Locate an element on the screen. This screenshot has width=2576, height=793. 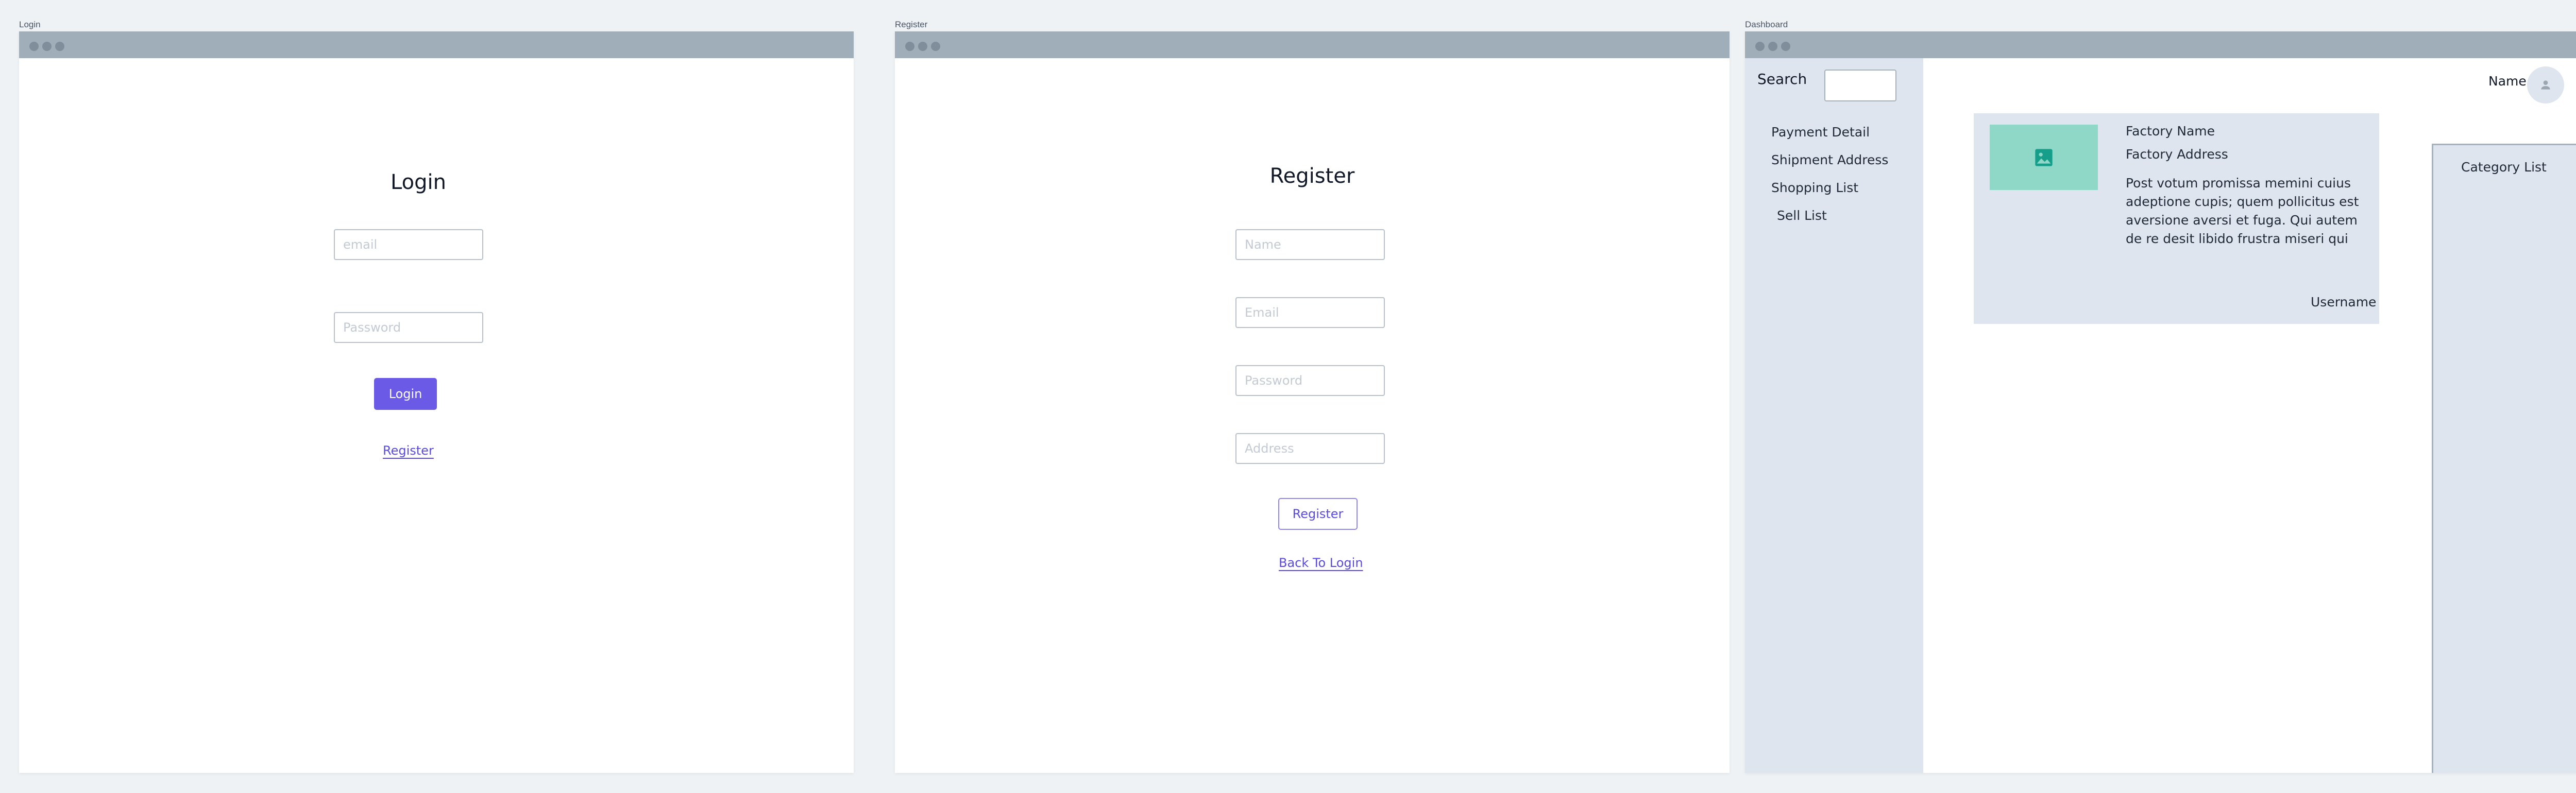
register-button: Register is located at coordinates (1318, 514).